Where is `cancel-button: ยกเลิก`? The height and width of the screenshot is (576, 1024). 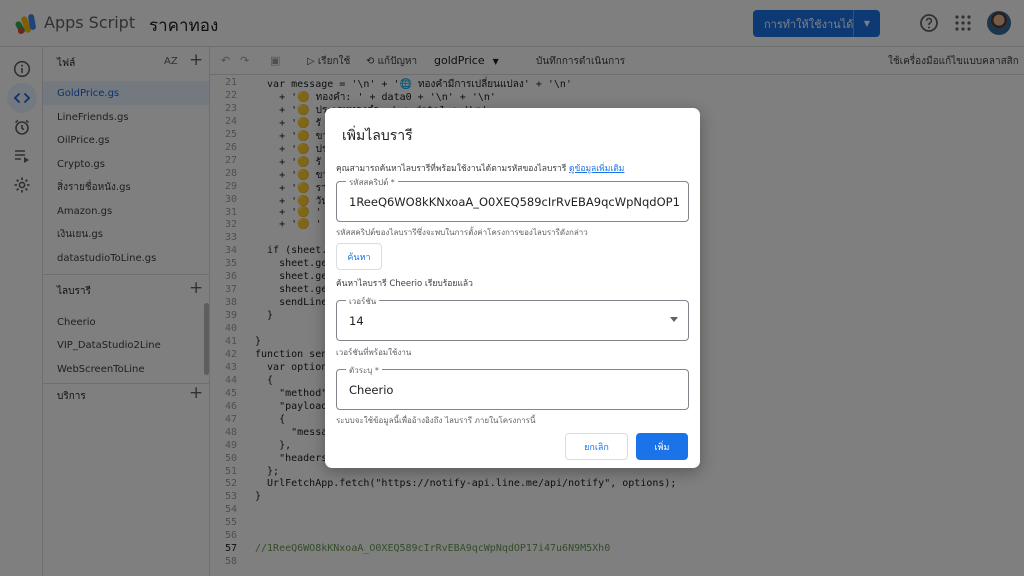
cancel-button: ยกเลิก is located at coordinates (596, 446).